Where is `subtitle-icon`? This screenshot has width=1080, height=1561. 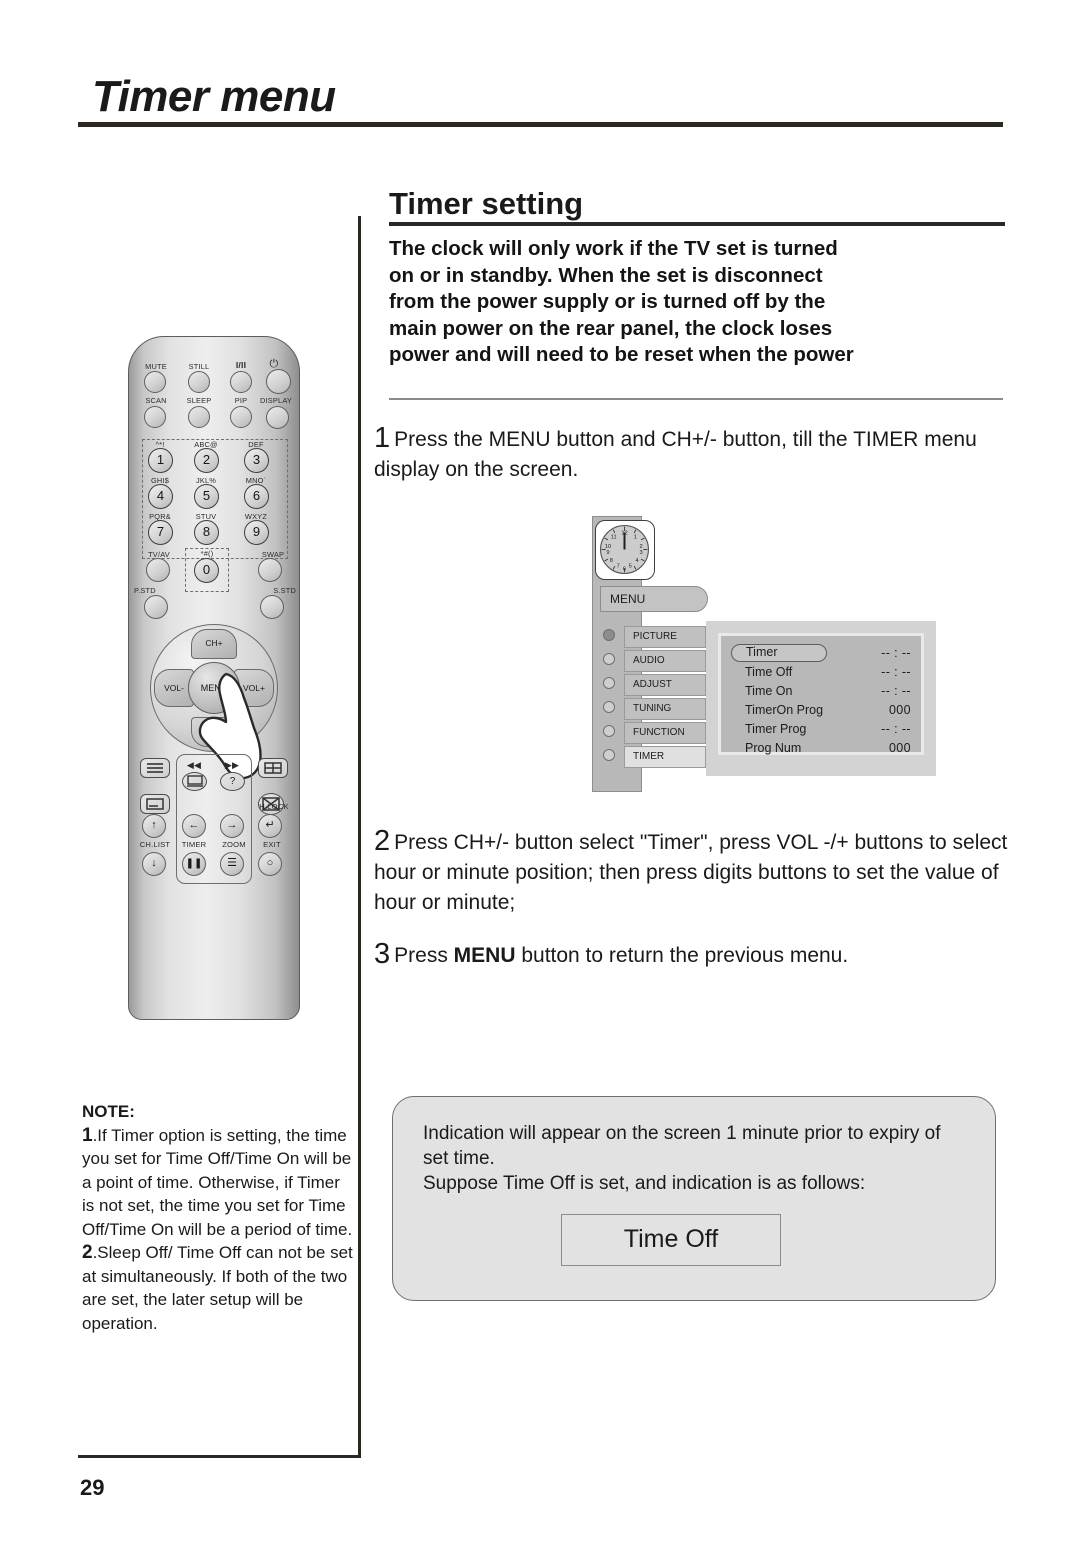 subtitle-icon is located at coordinates (155, 804).